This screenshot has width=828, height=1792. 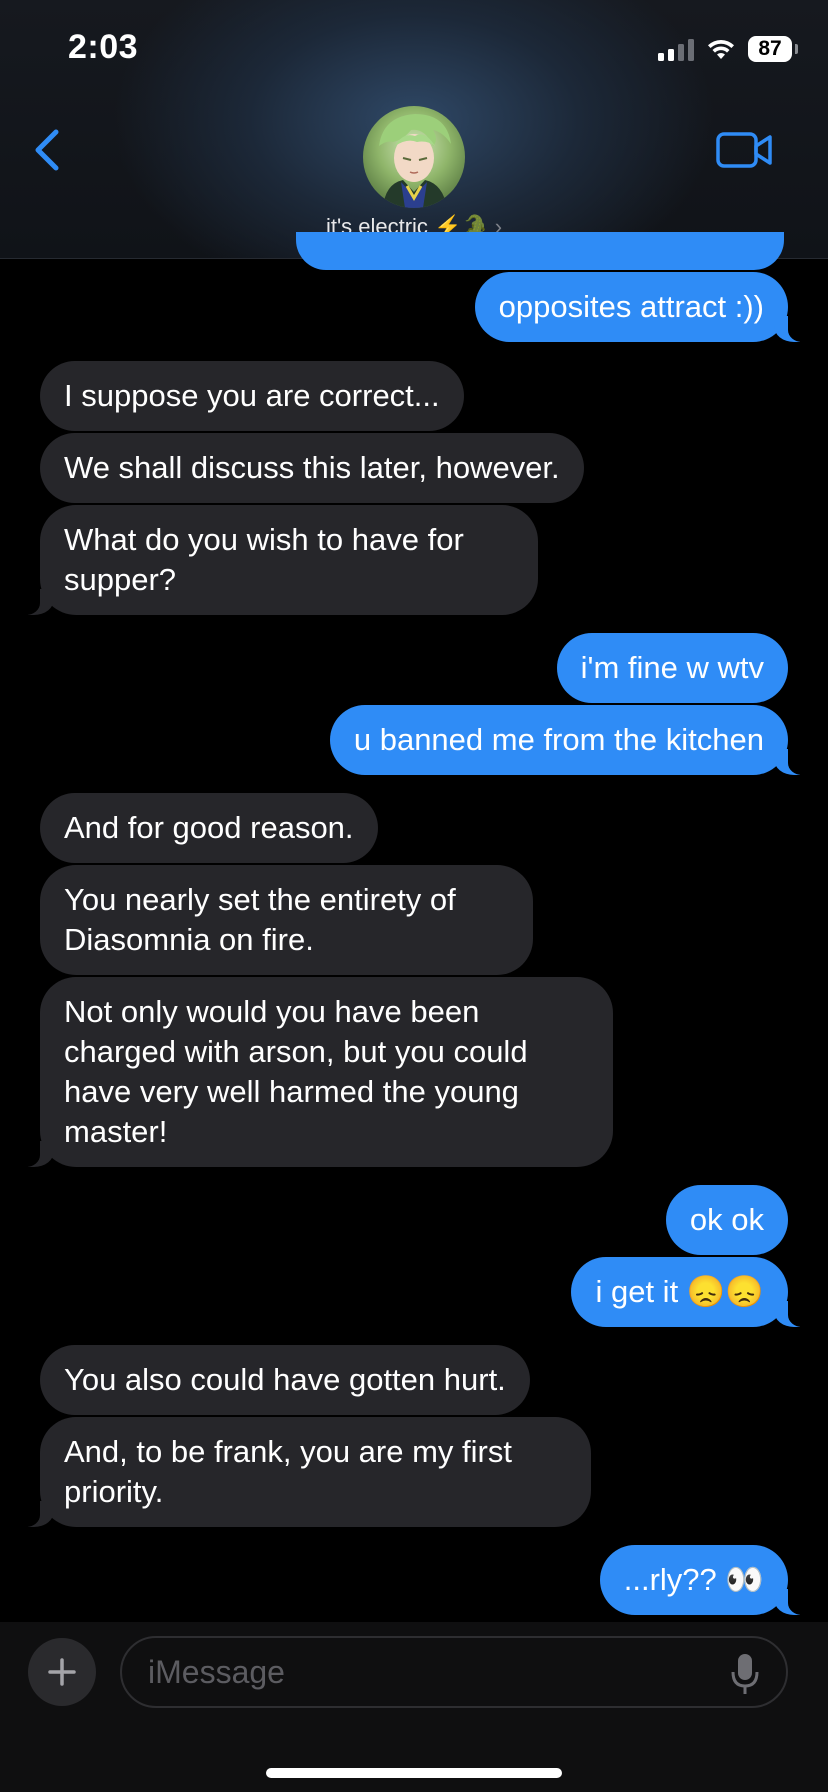 What do you see at coordinates (570, 740) in the screenshot?
I see `outgoing-message: u banned me from the kitchen` at bounding box center [570, 740].